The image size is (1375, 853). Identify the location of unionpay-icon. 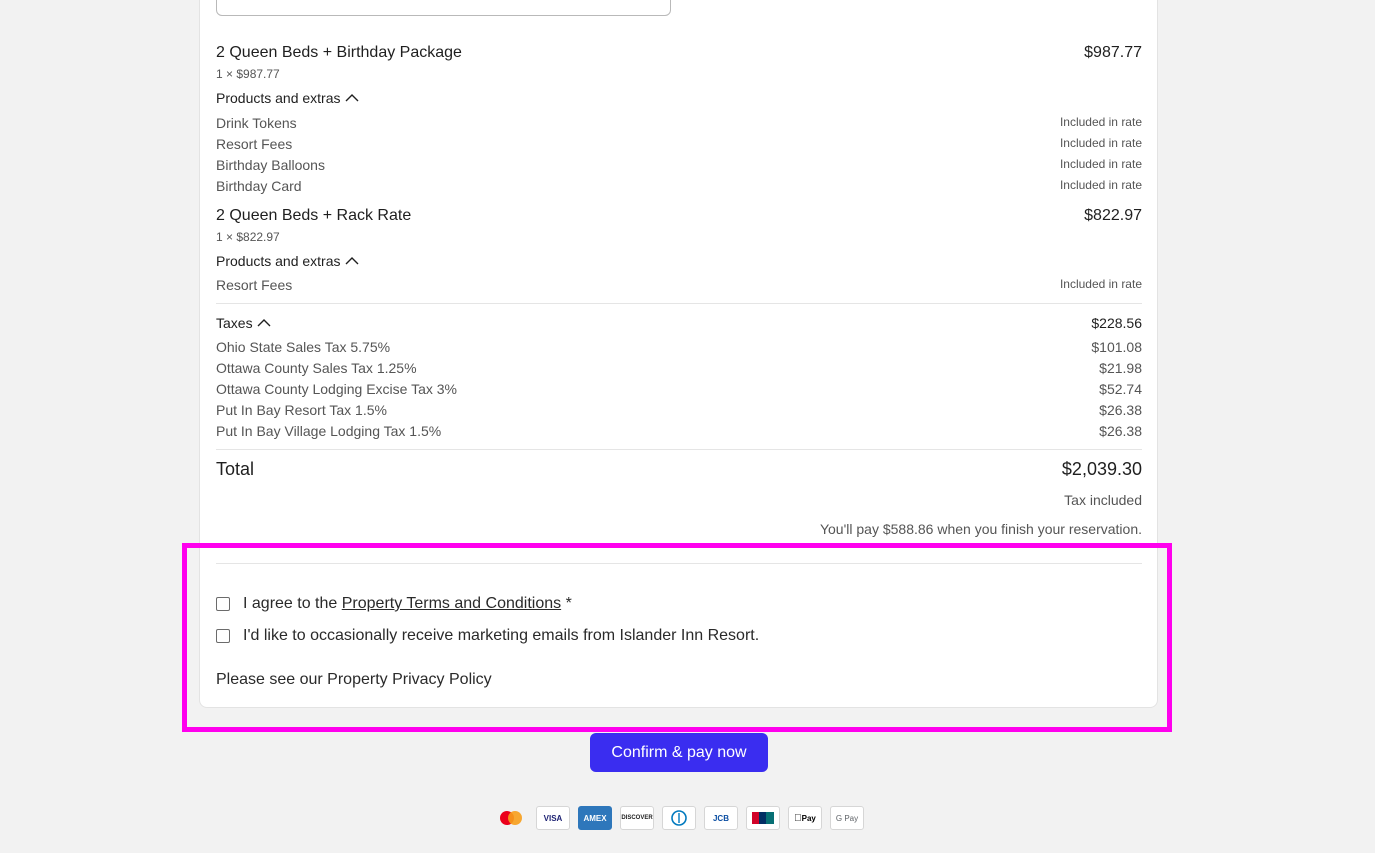
(763, 818).